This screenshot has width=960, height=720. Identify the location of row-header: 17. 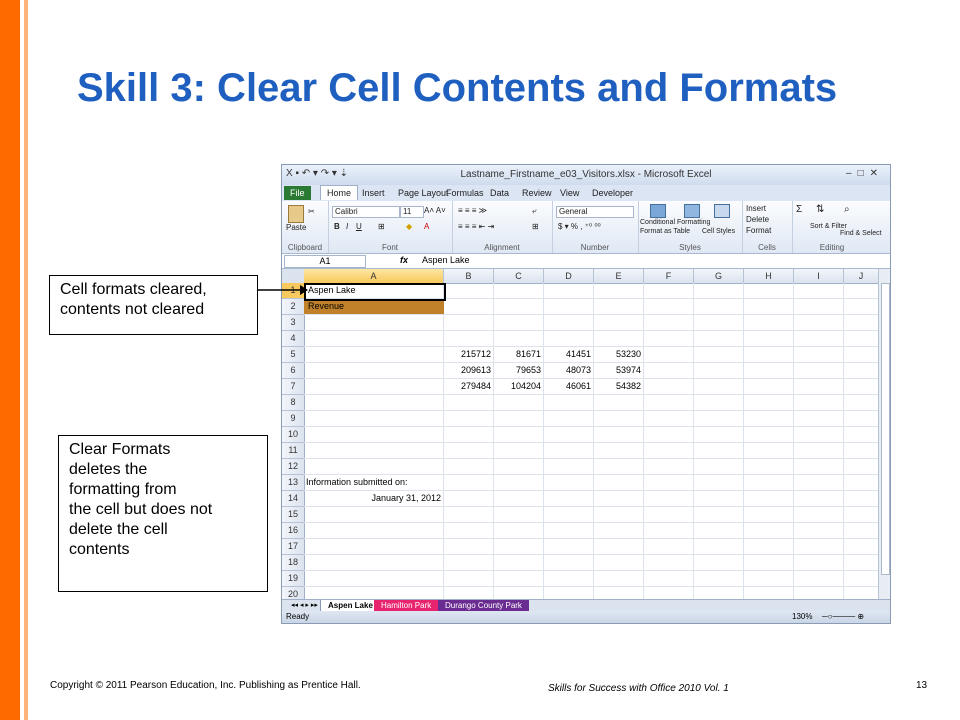
(293, 547).